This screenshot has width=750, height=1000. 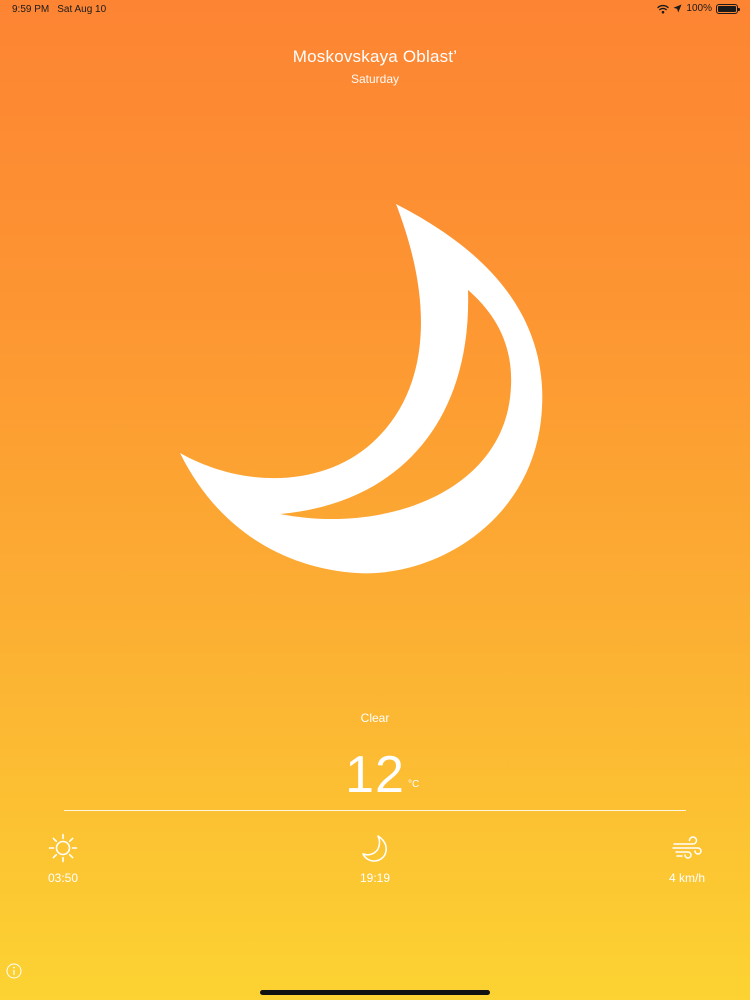 I want to click on battery-fill, so click(x=727, y=8).